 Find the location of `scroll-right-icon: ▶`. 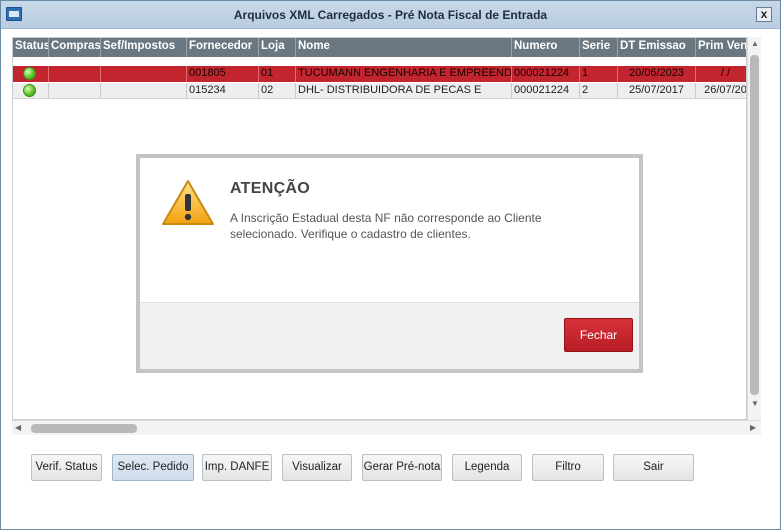

scroll-right-icon: ▶ is located at coordinates (753, 427).